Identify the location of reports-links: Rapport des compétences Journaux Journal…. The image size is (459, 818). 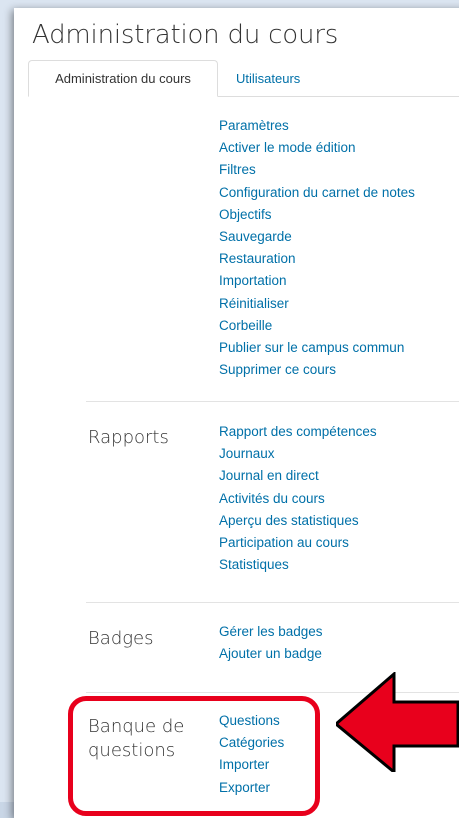
(298, 498).